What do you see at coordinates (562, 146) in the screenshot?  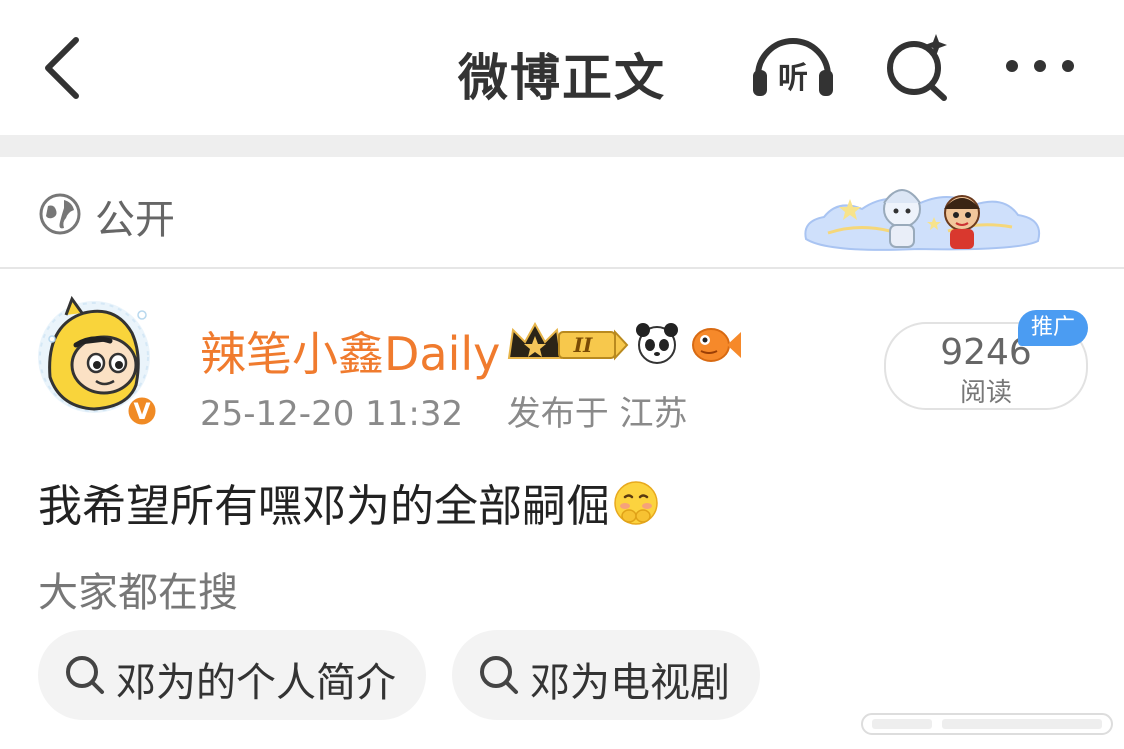 I see `section-divider` at bounding box center [562, 146].